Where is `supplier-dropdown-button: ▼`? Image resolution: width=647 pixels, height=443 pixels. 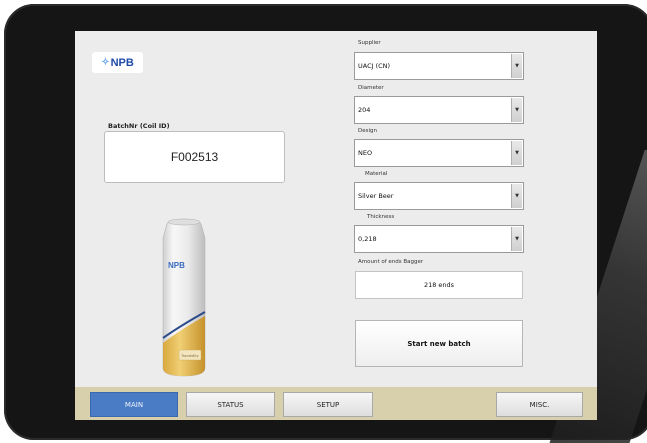 supplier-dropdown-button: ▼ is located at coordinates (516, 66).